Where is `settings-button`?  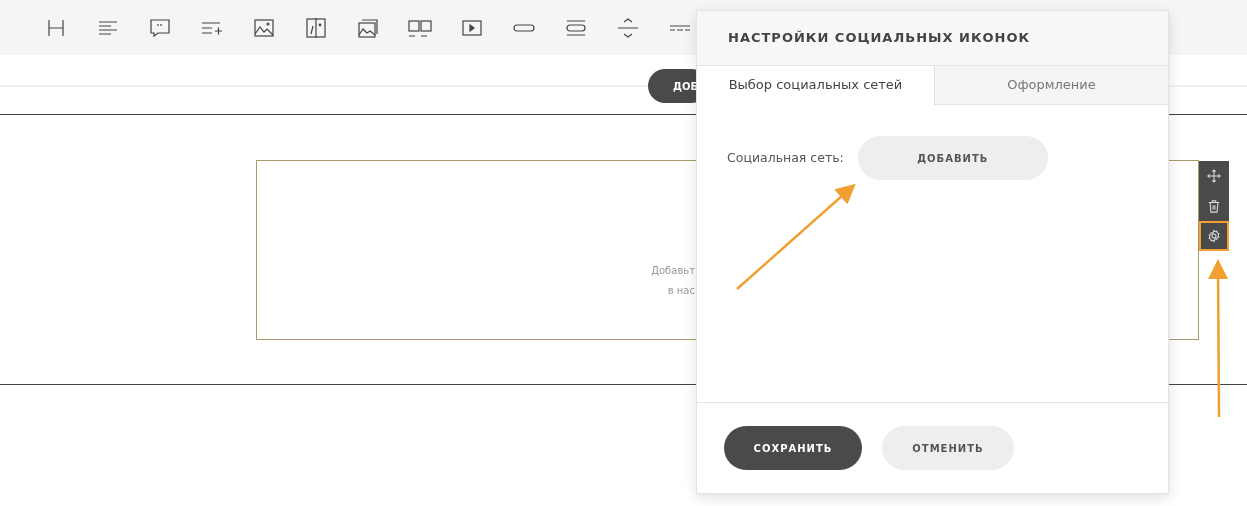
settings-button is located at coordinates (1214, 236).